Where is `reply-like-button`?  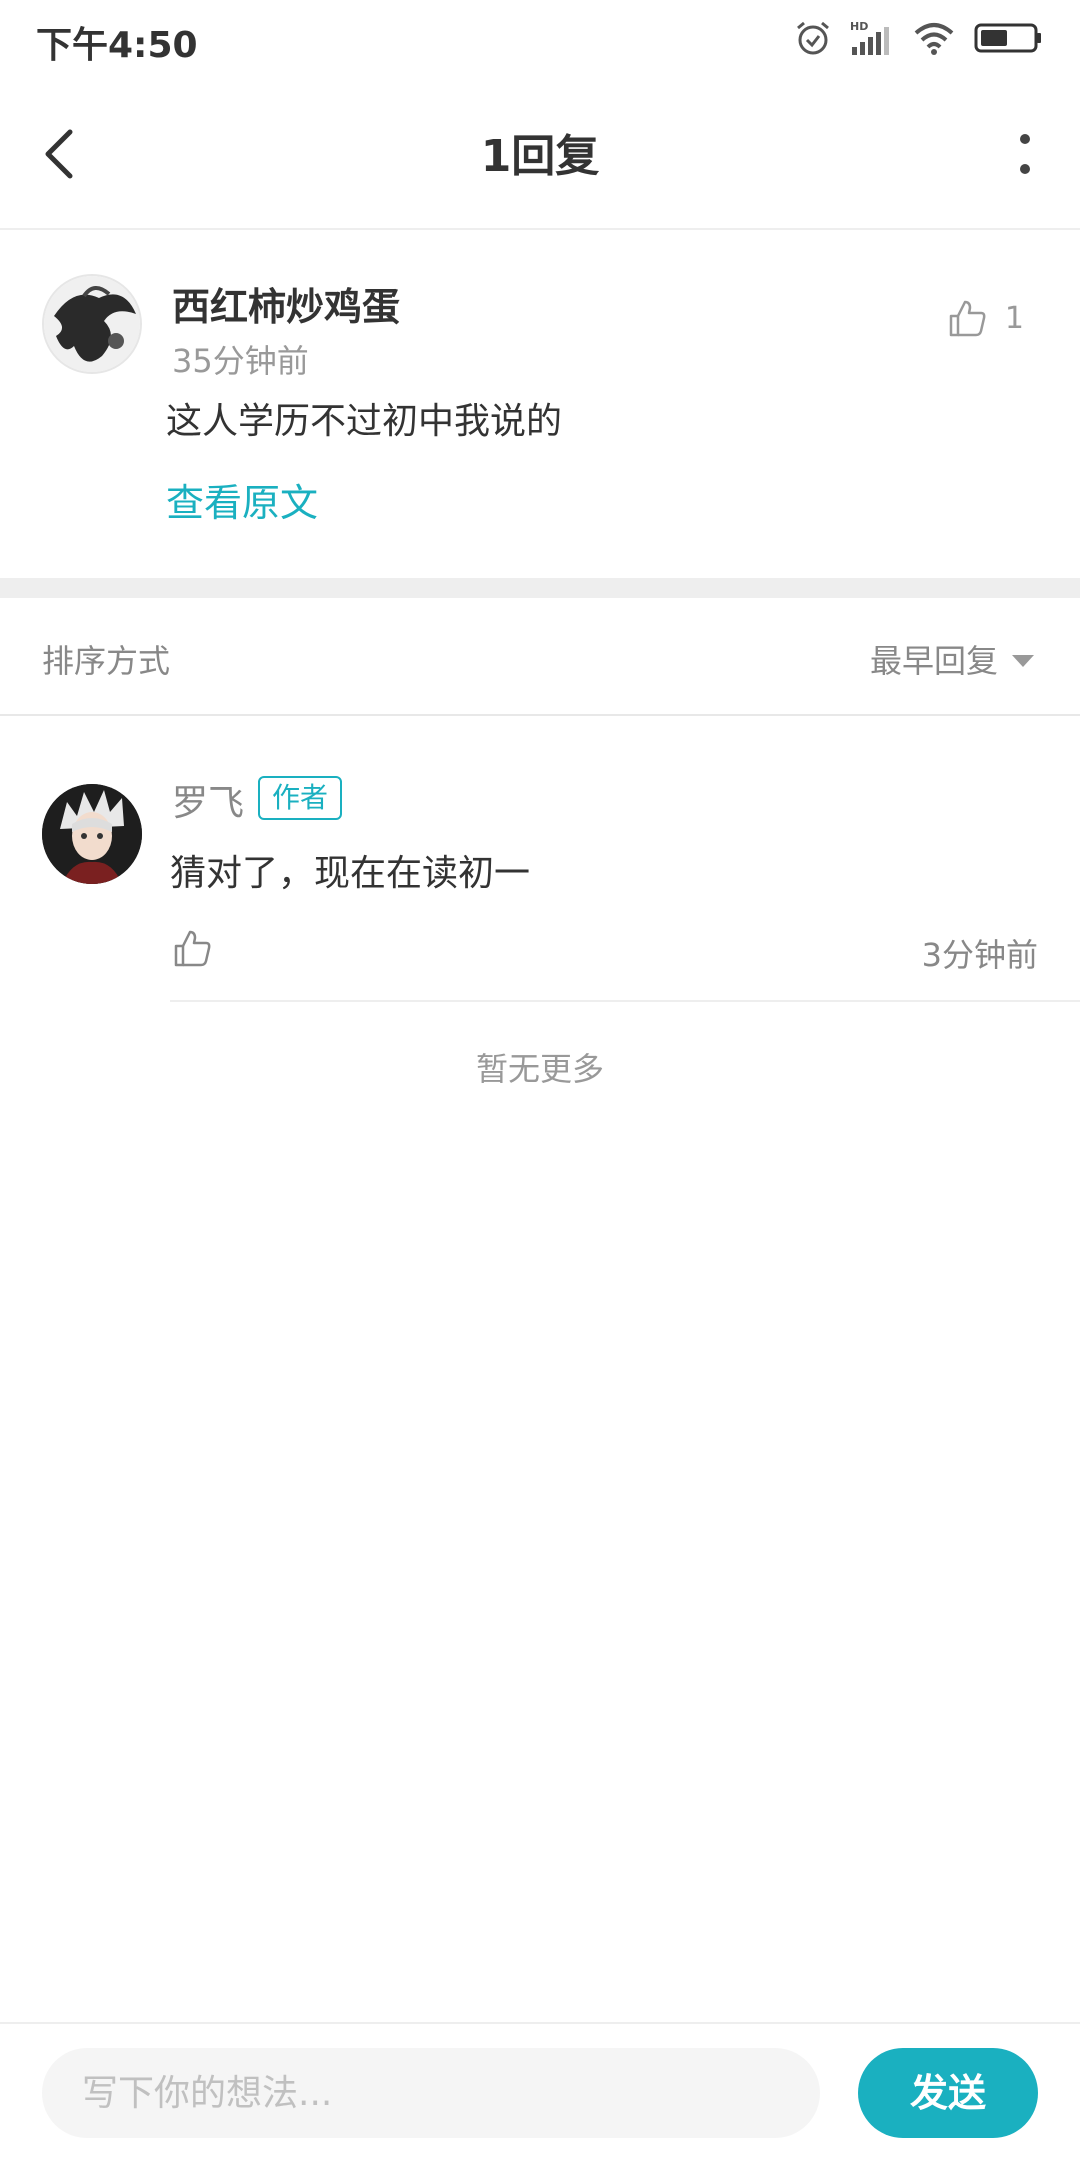
reply-like-button is located at coordinates (192, 948).